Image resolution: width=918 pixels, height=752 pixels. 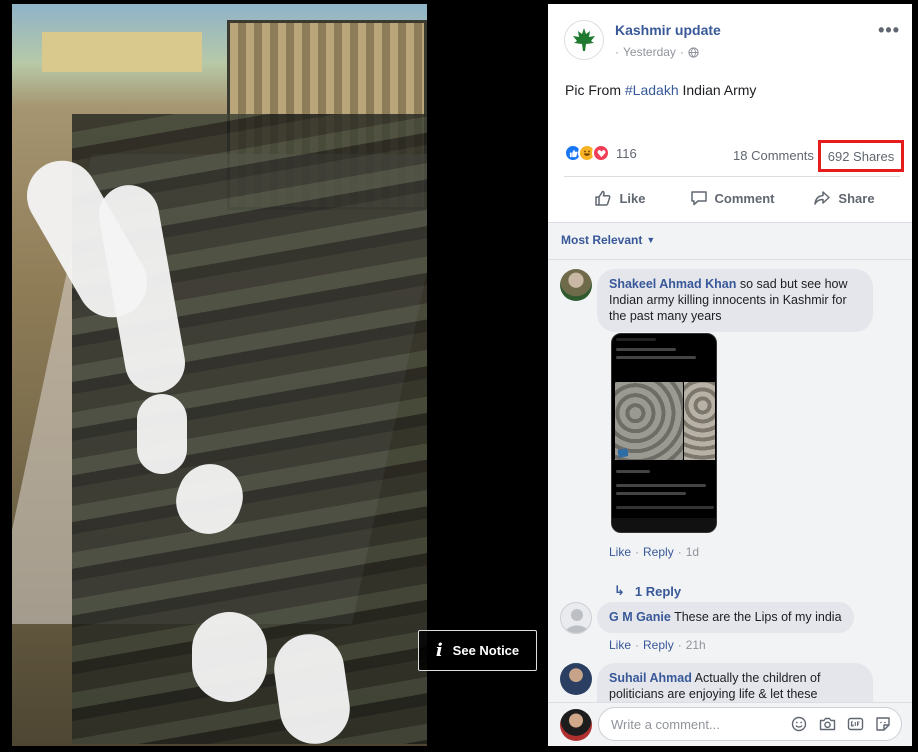 I want to click on phone-status-bar, so click(x=636, y=339).